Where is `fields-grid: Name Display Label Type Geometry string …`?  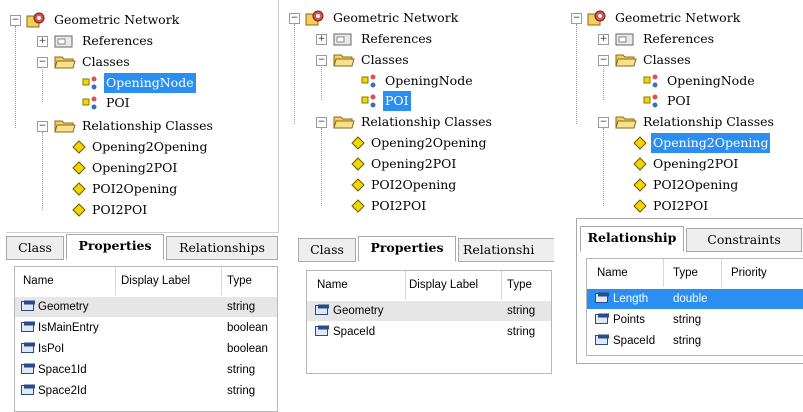 fields-grid: Name Display Label Type Geometry string … is located at coordinates (429, 322).